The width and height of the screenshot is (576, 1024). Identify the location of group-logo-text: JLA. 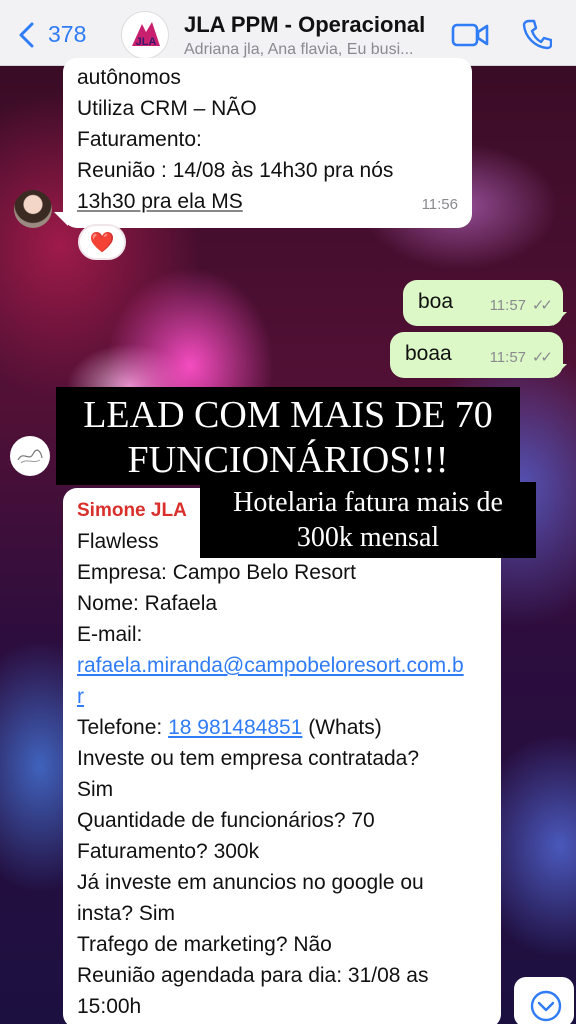
(146, 42).